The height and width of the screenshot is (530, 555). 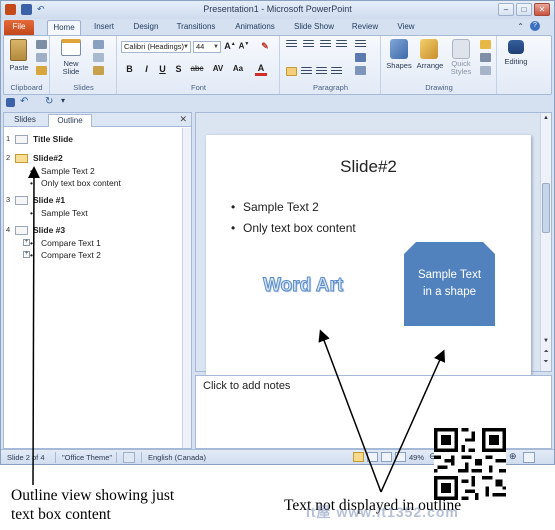 I want to click on outline-slide-1: 1 Title Slide, so click(x=91, y=139).